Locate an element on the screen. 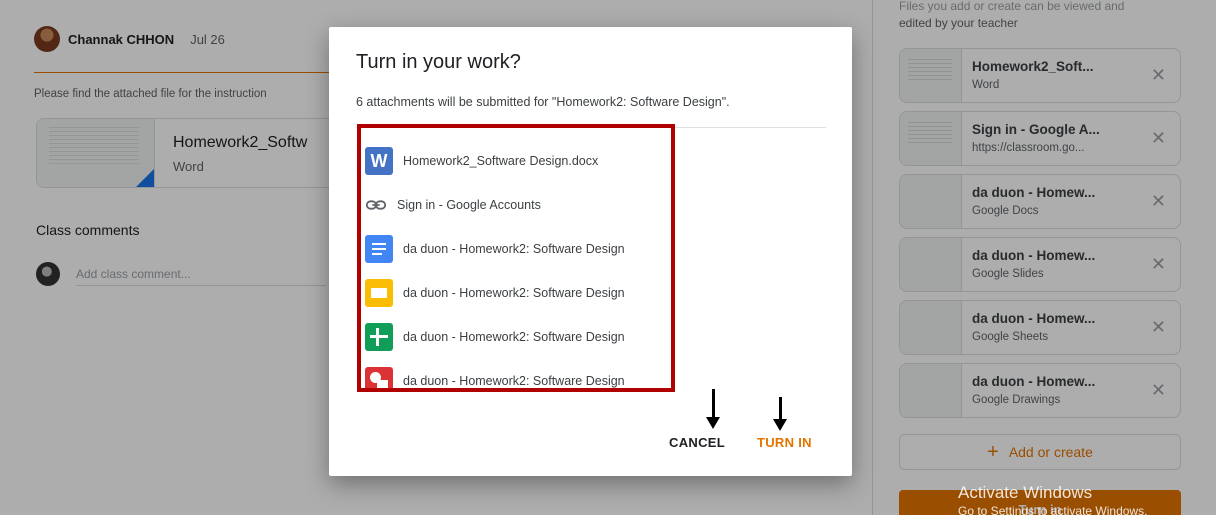 This screenshot has width=1216, height=515. google-docs-icon is located at coordinates (379, 249).